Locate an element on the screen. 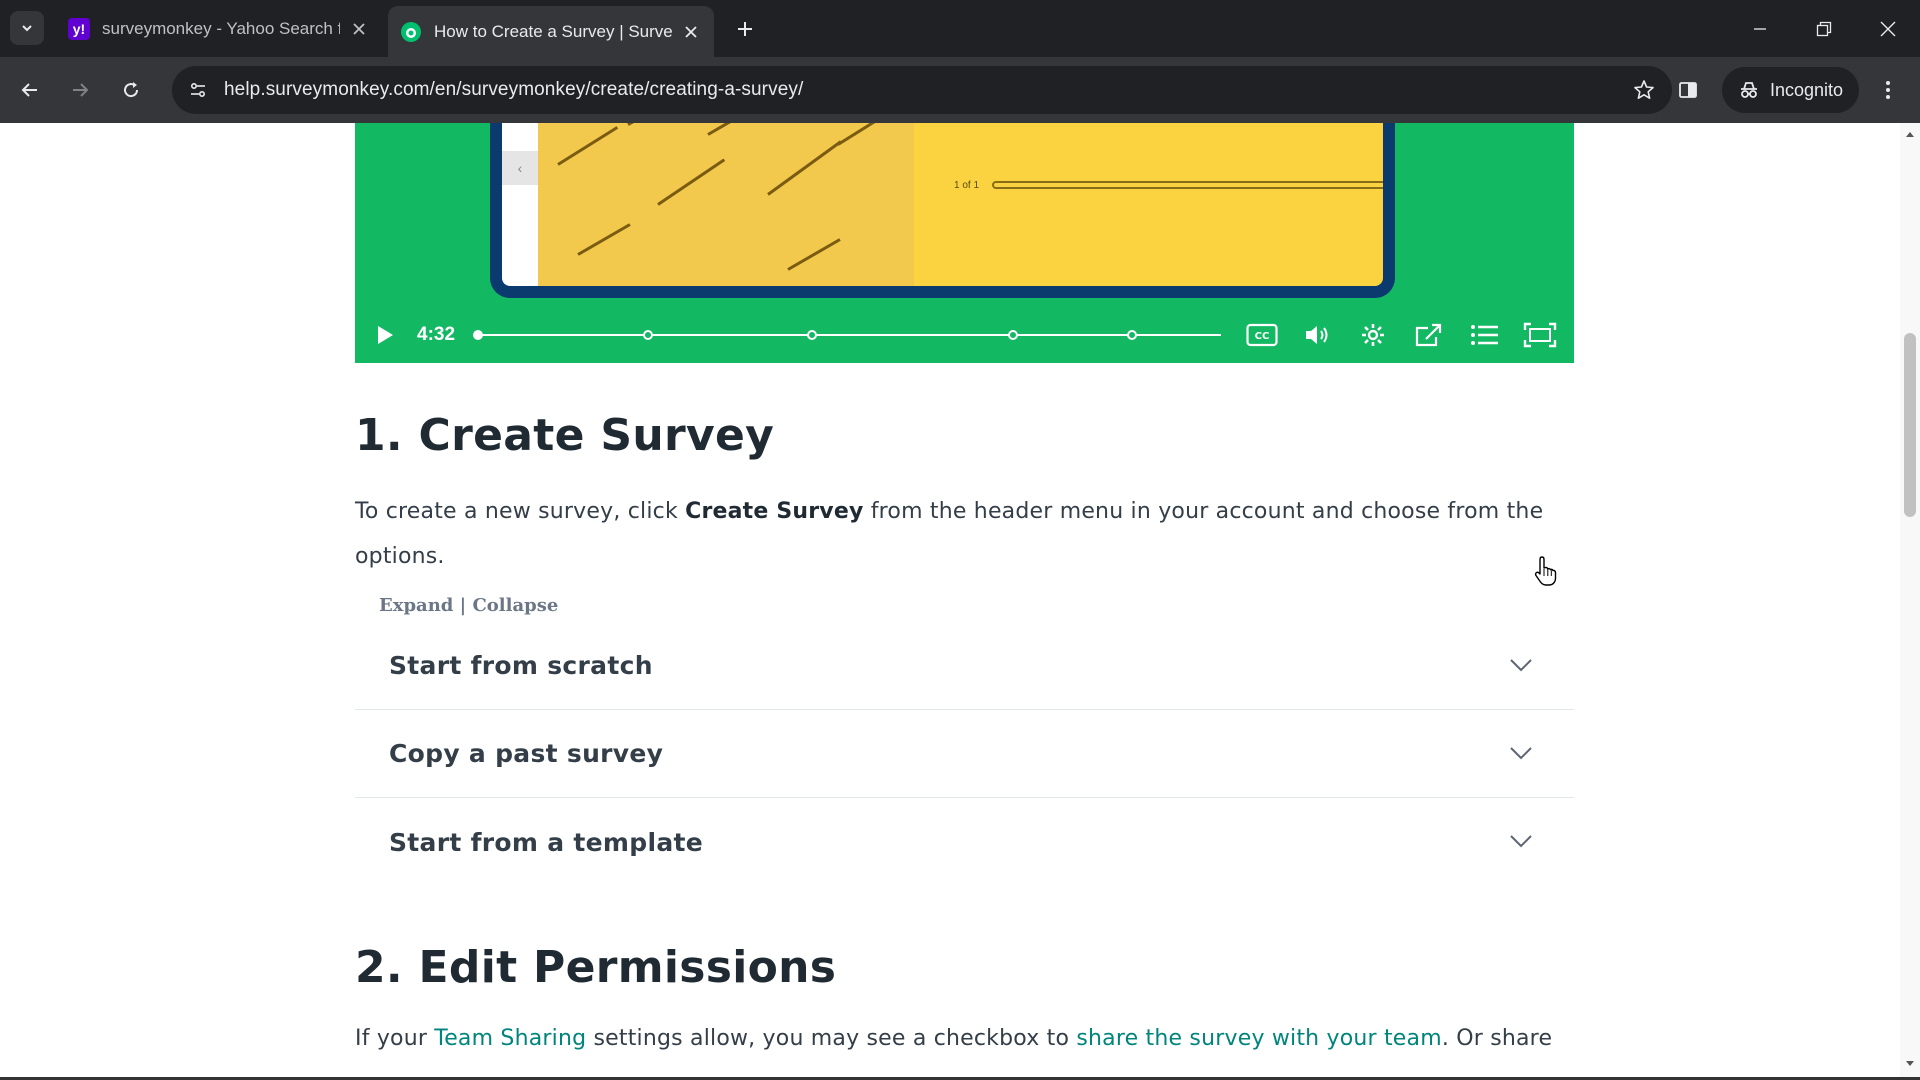 The width and height of the screenshot is (1920, 1080). accordion-label: Copy a past survey is located at coordinates (526, 753).